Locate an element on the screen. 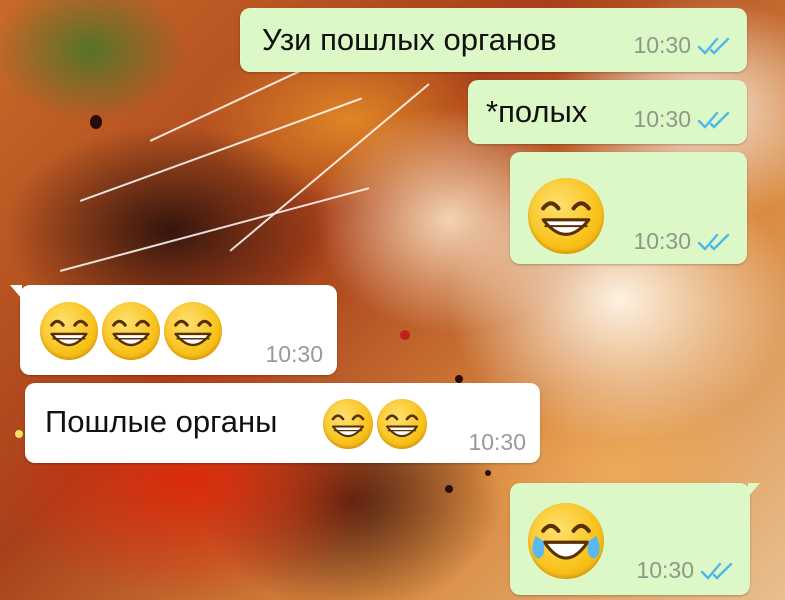  incoming-message: Пошлые органы 10:30 is located at coordinates (282, 423).